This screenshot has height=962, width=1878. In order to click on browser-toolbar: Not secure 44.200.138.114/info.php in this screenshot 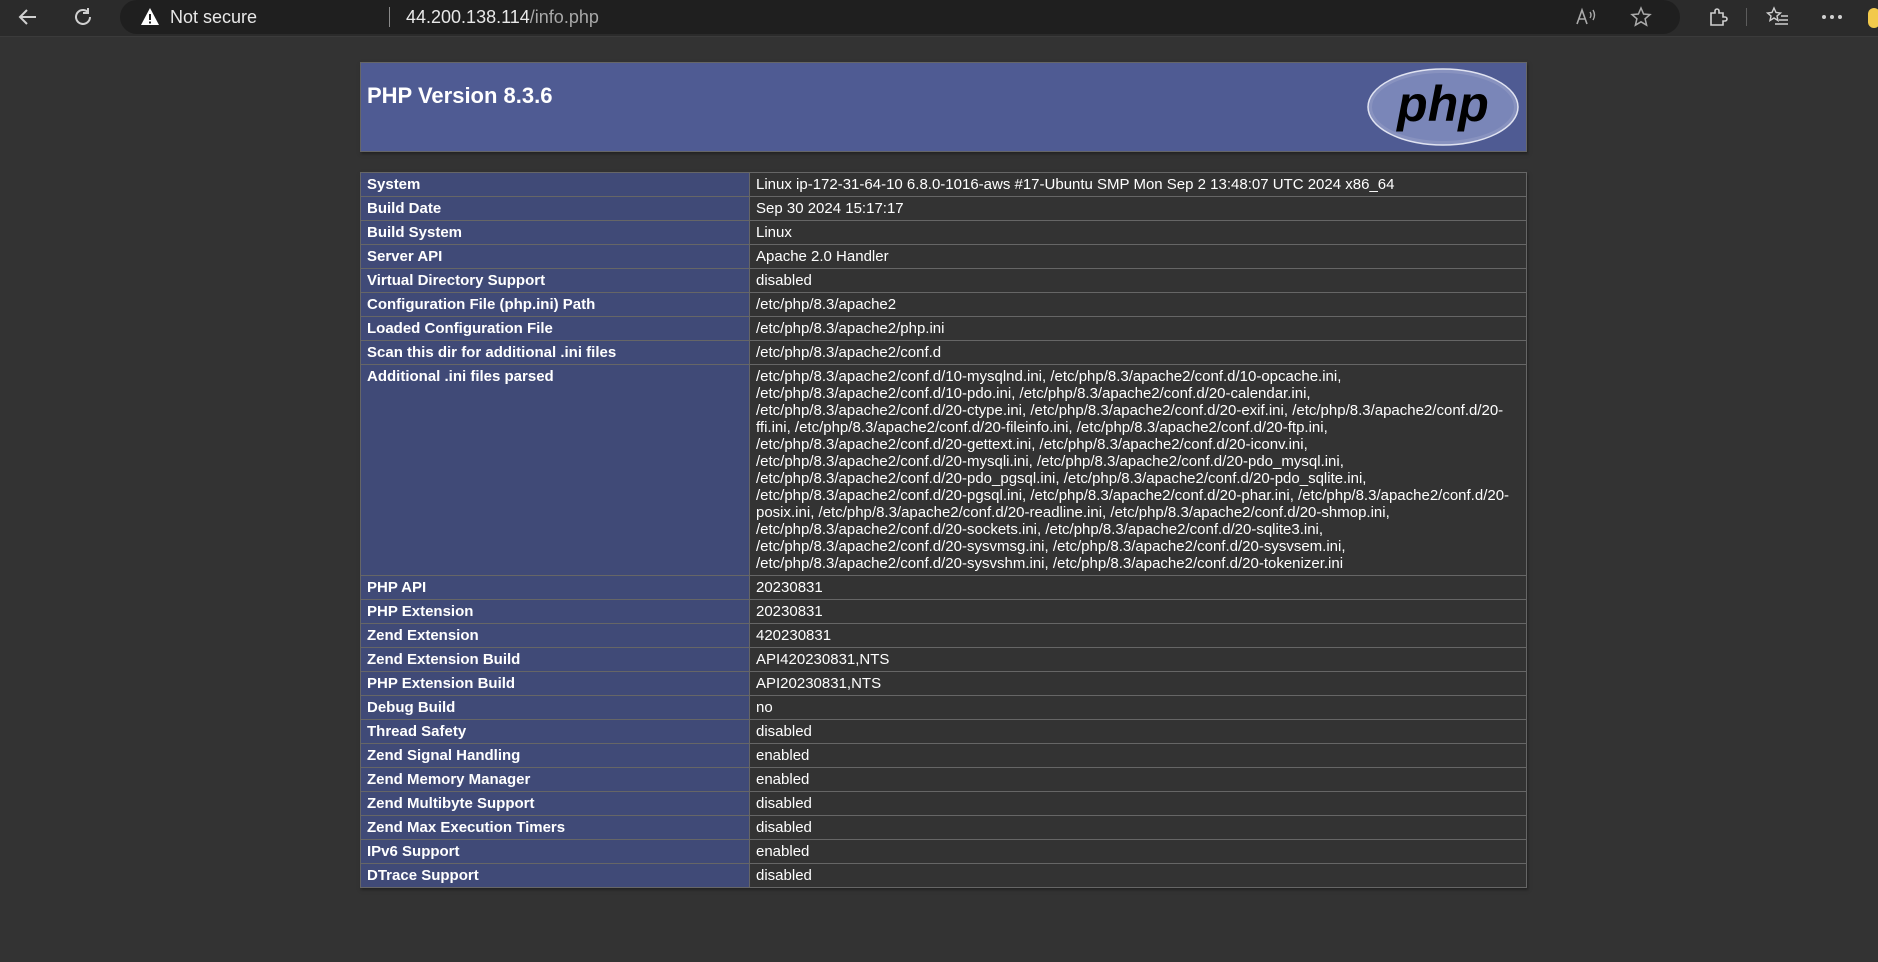, I will do `click(939, 18)`.